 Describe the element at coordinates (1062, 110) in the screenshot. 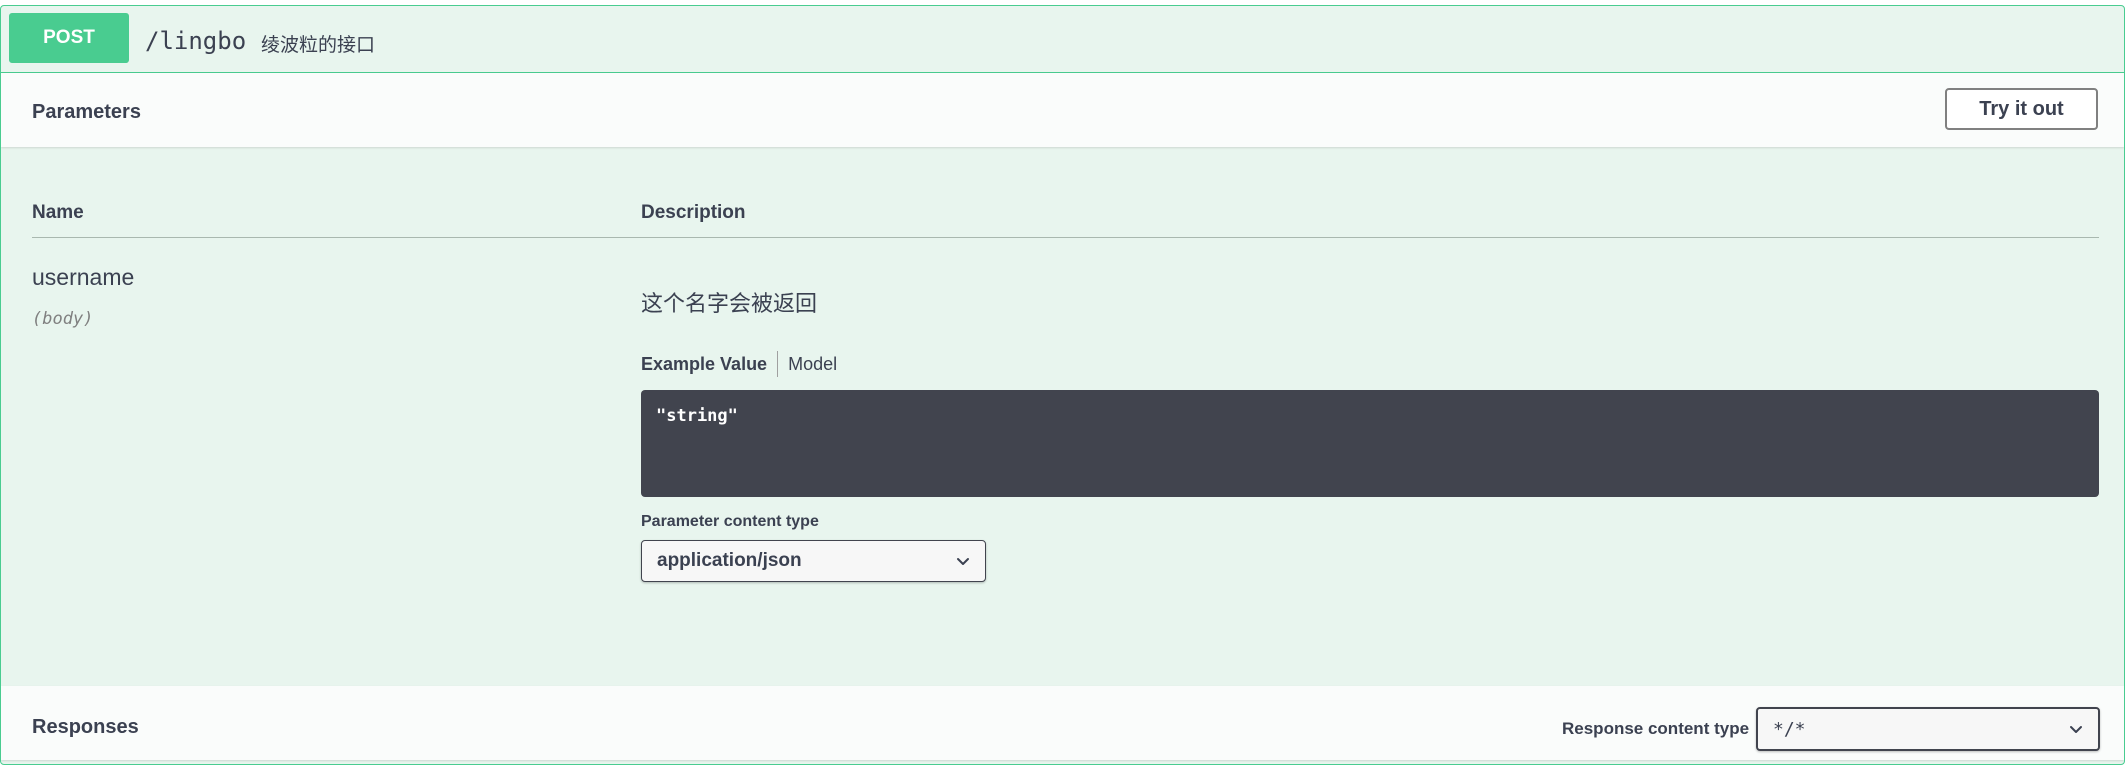

I see `parameters-header: Parameters Try it out` at that location.